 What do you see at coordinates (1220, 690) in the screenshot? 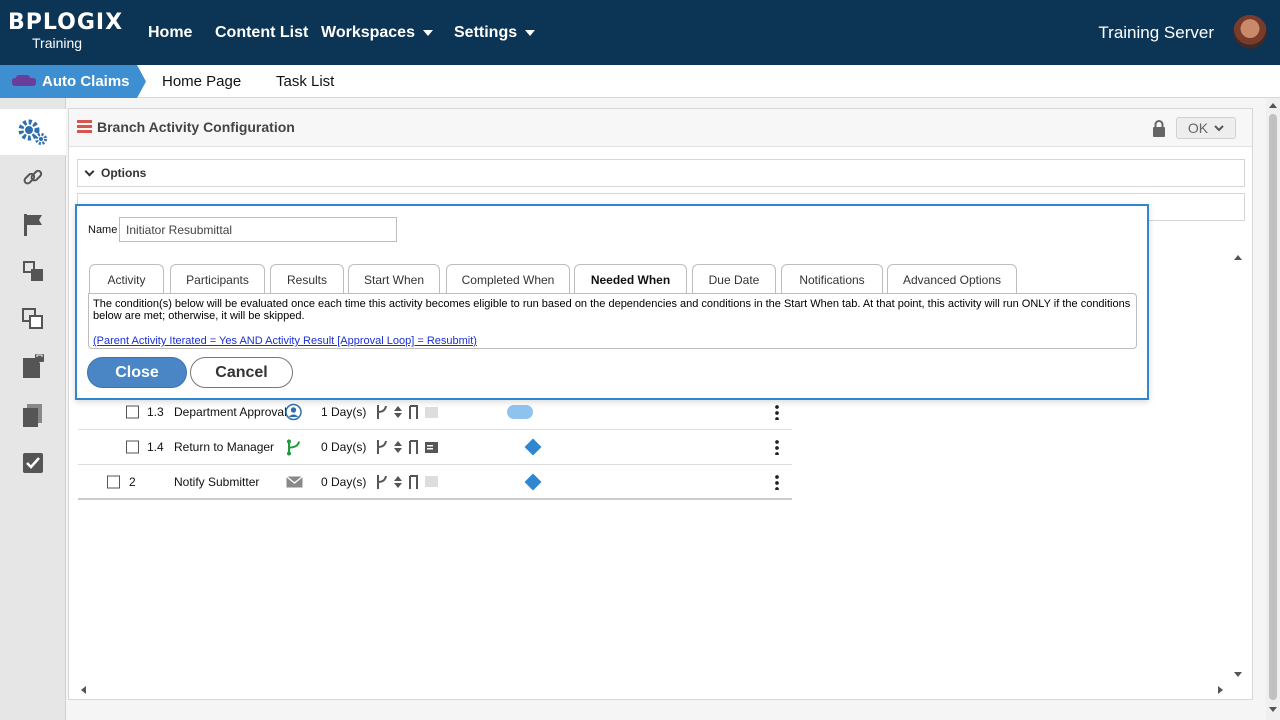
I see `scroll-right-icon` at bounding box center [1220, 690].